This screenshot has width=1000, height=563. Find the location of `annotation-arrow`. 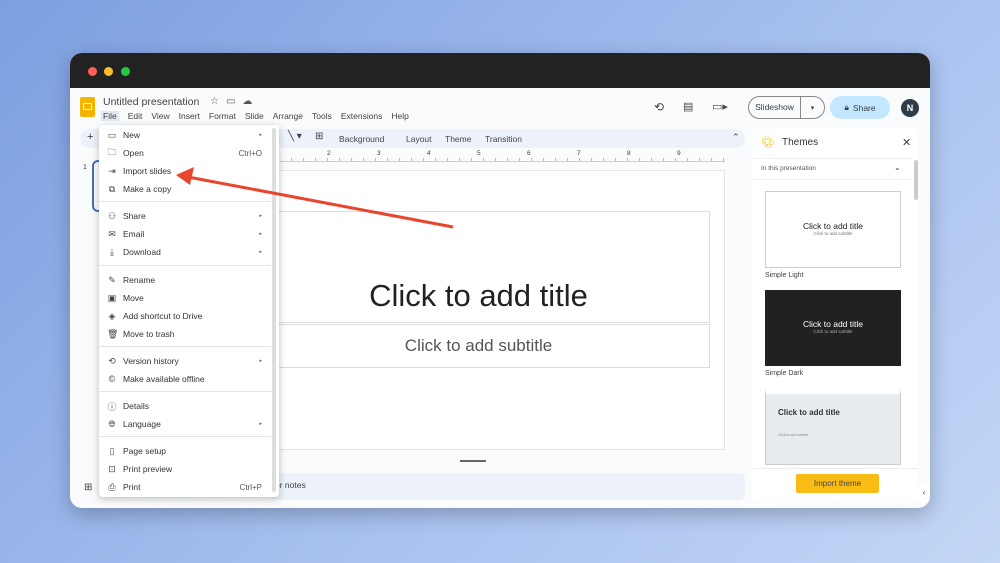

annotation-arrow is located at coordinates (315, 198).